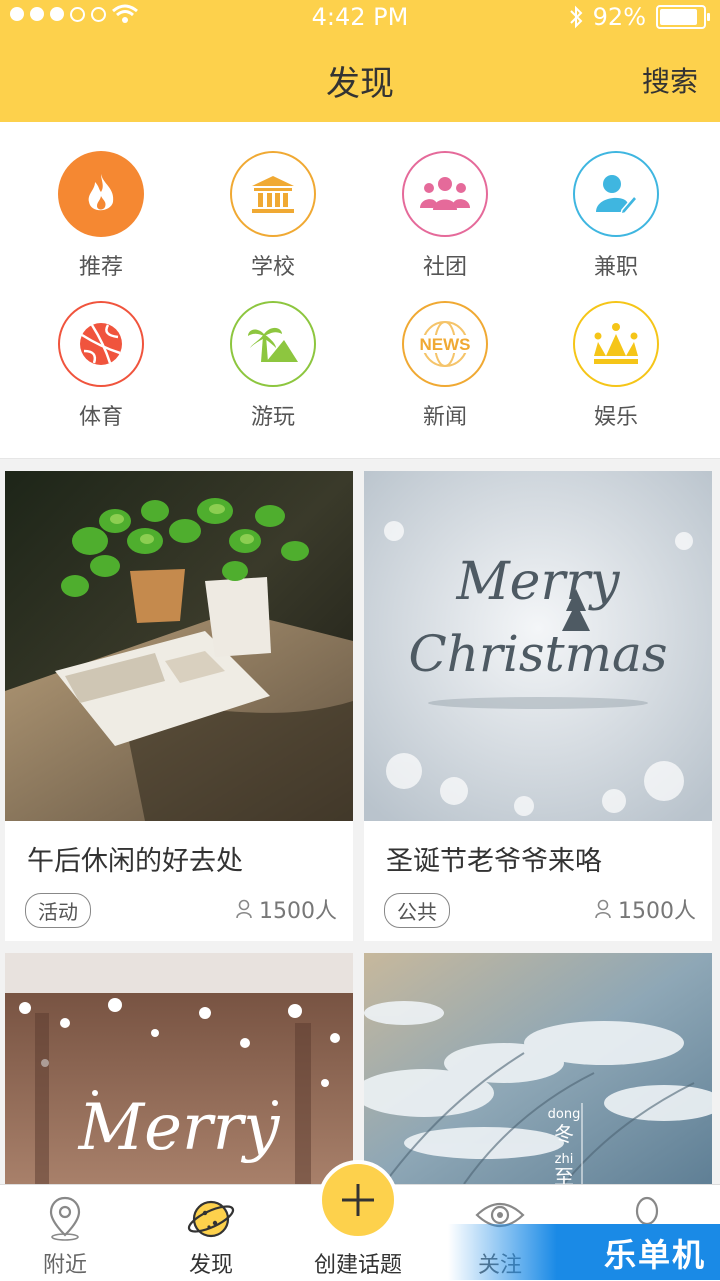 The image size is (720, 1281). What do you see at coordinates (211, 1219) in the screenshot?
I see `planet-icon` at bounding box center [211, 1219].